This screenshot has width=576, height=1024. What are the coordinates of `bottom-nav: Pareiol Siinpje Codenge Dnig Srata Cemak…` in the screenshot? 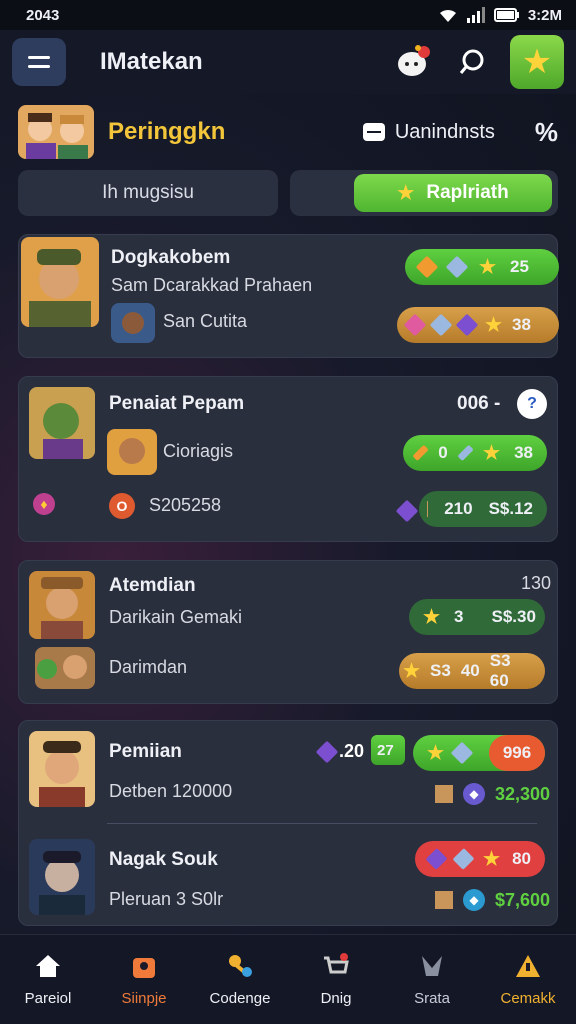 It's located at (288, 979).